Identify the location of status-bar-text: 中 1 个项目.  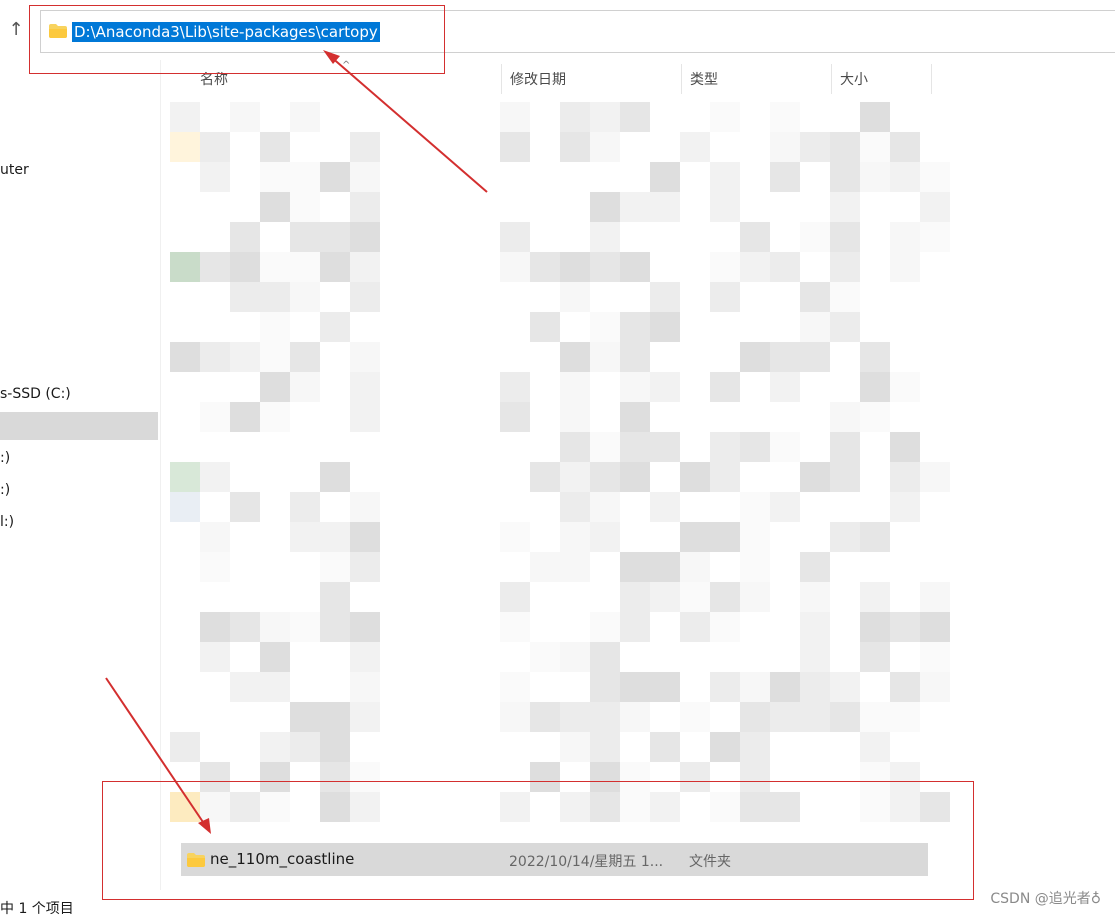
(37, 908).